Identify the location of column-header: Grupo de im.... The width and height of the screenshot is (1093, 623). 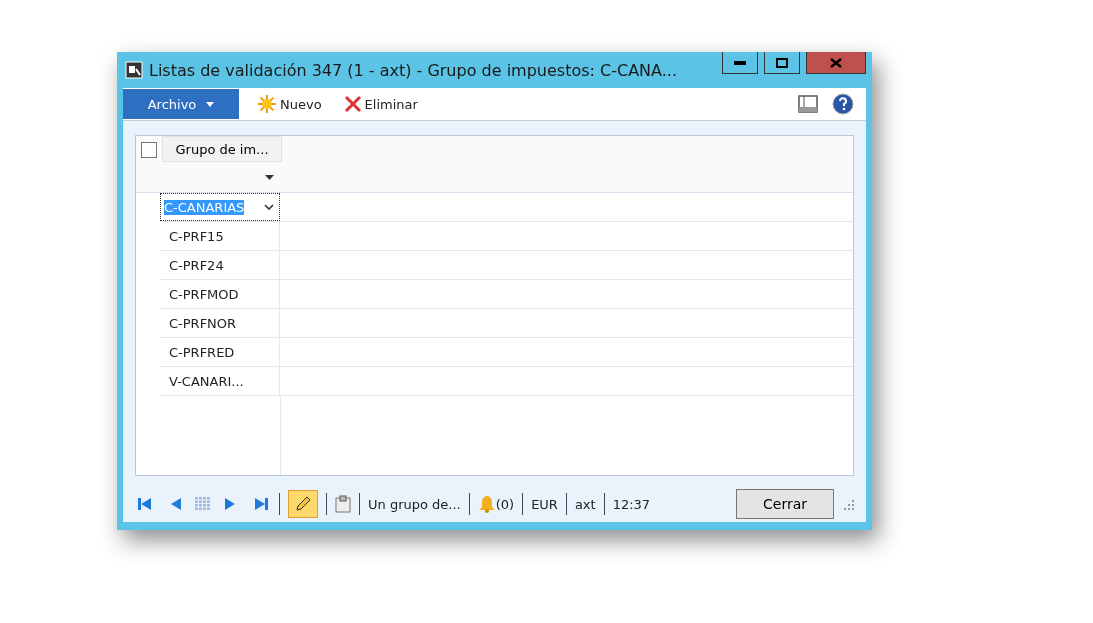
(222, 149).